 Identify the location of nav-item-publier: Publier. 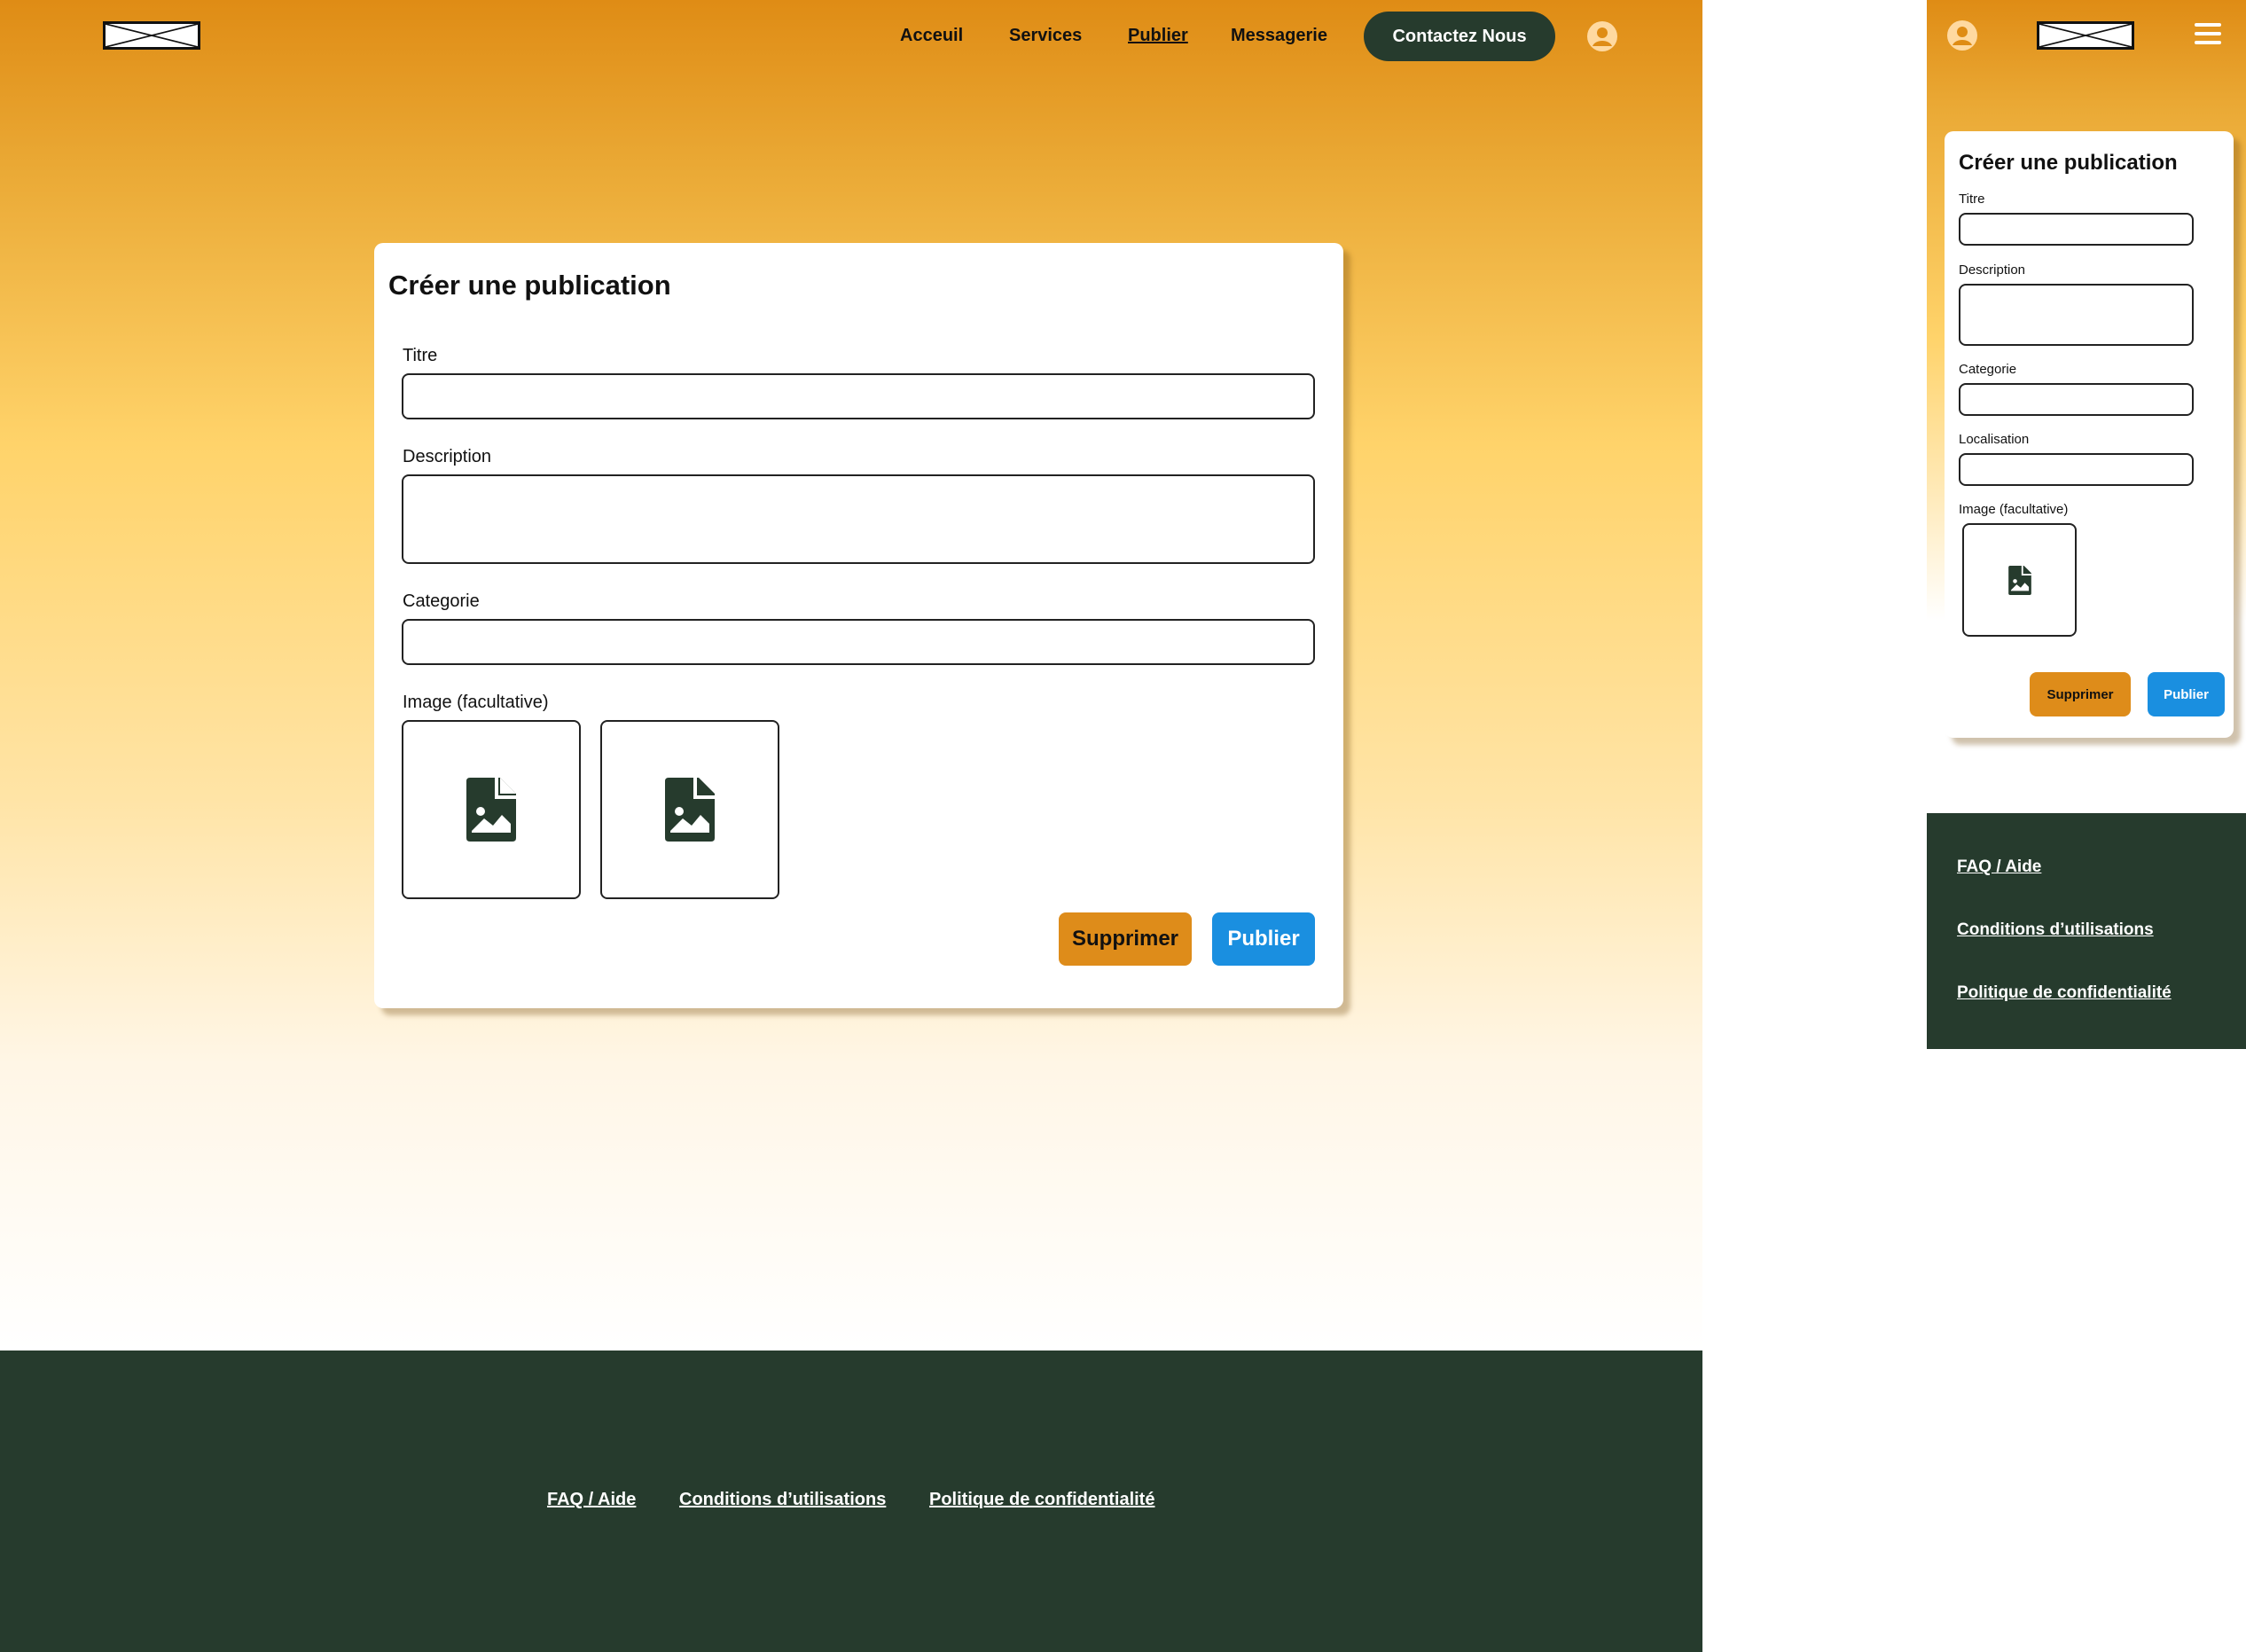
(1158, 35).